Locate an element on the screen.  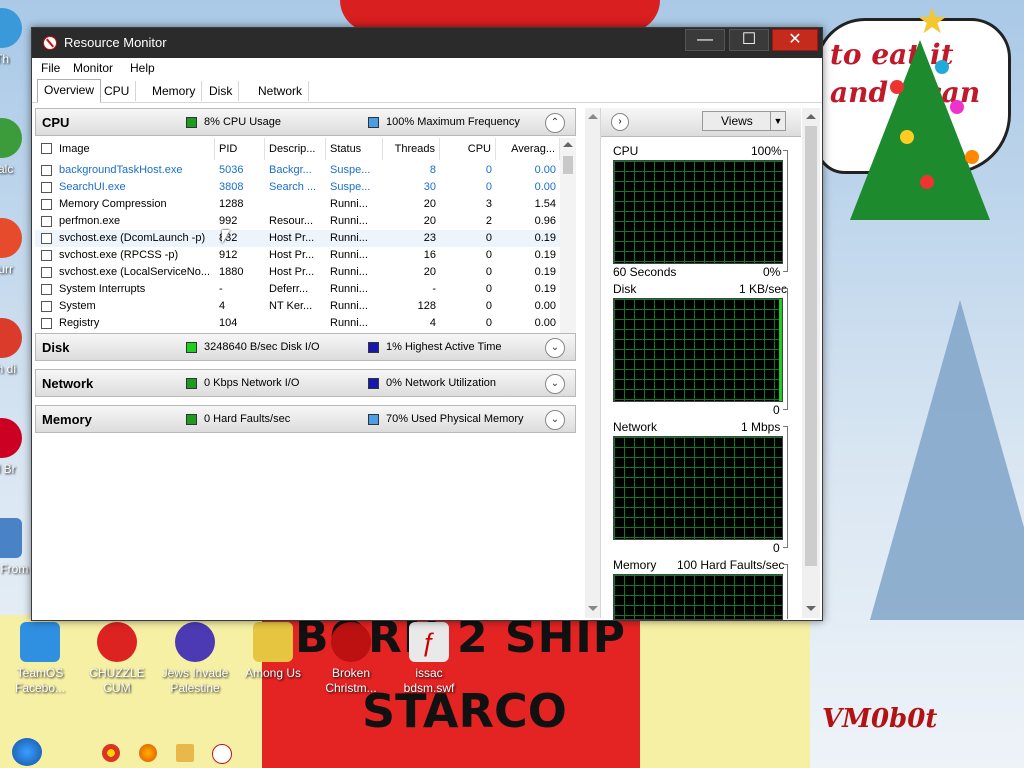
desktop-icon-among-us: Among Us is located at coordinates (273, 651).